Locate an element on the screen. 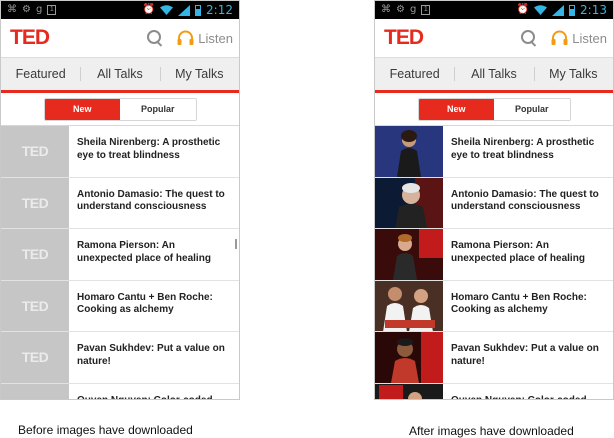 This screenshot has height=438, width=614. clock: 2:12 is located at coordinates (219, 10).